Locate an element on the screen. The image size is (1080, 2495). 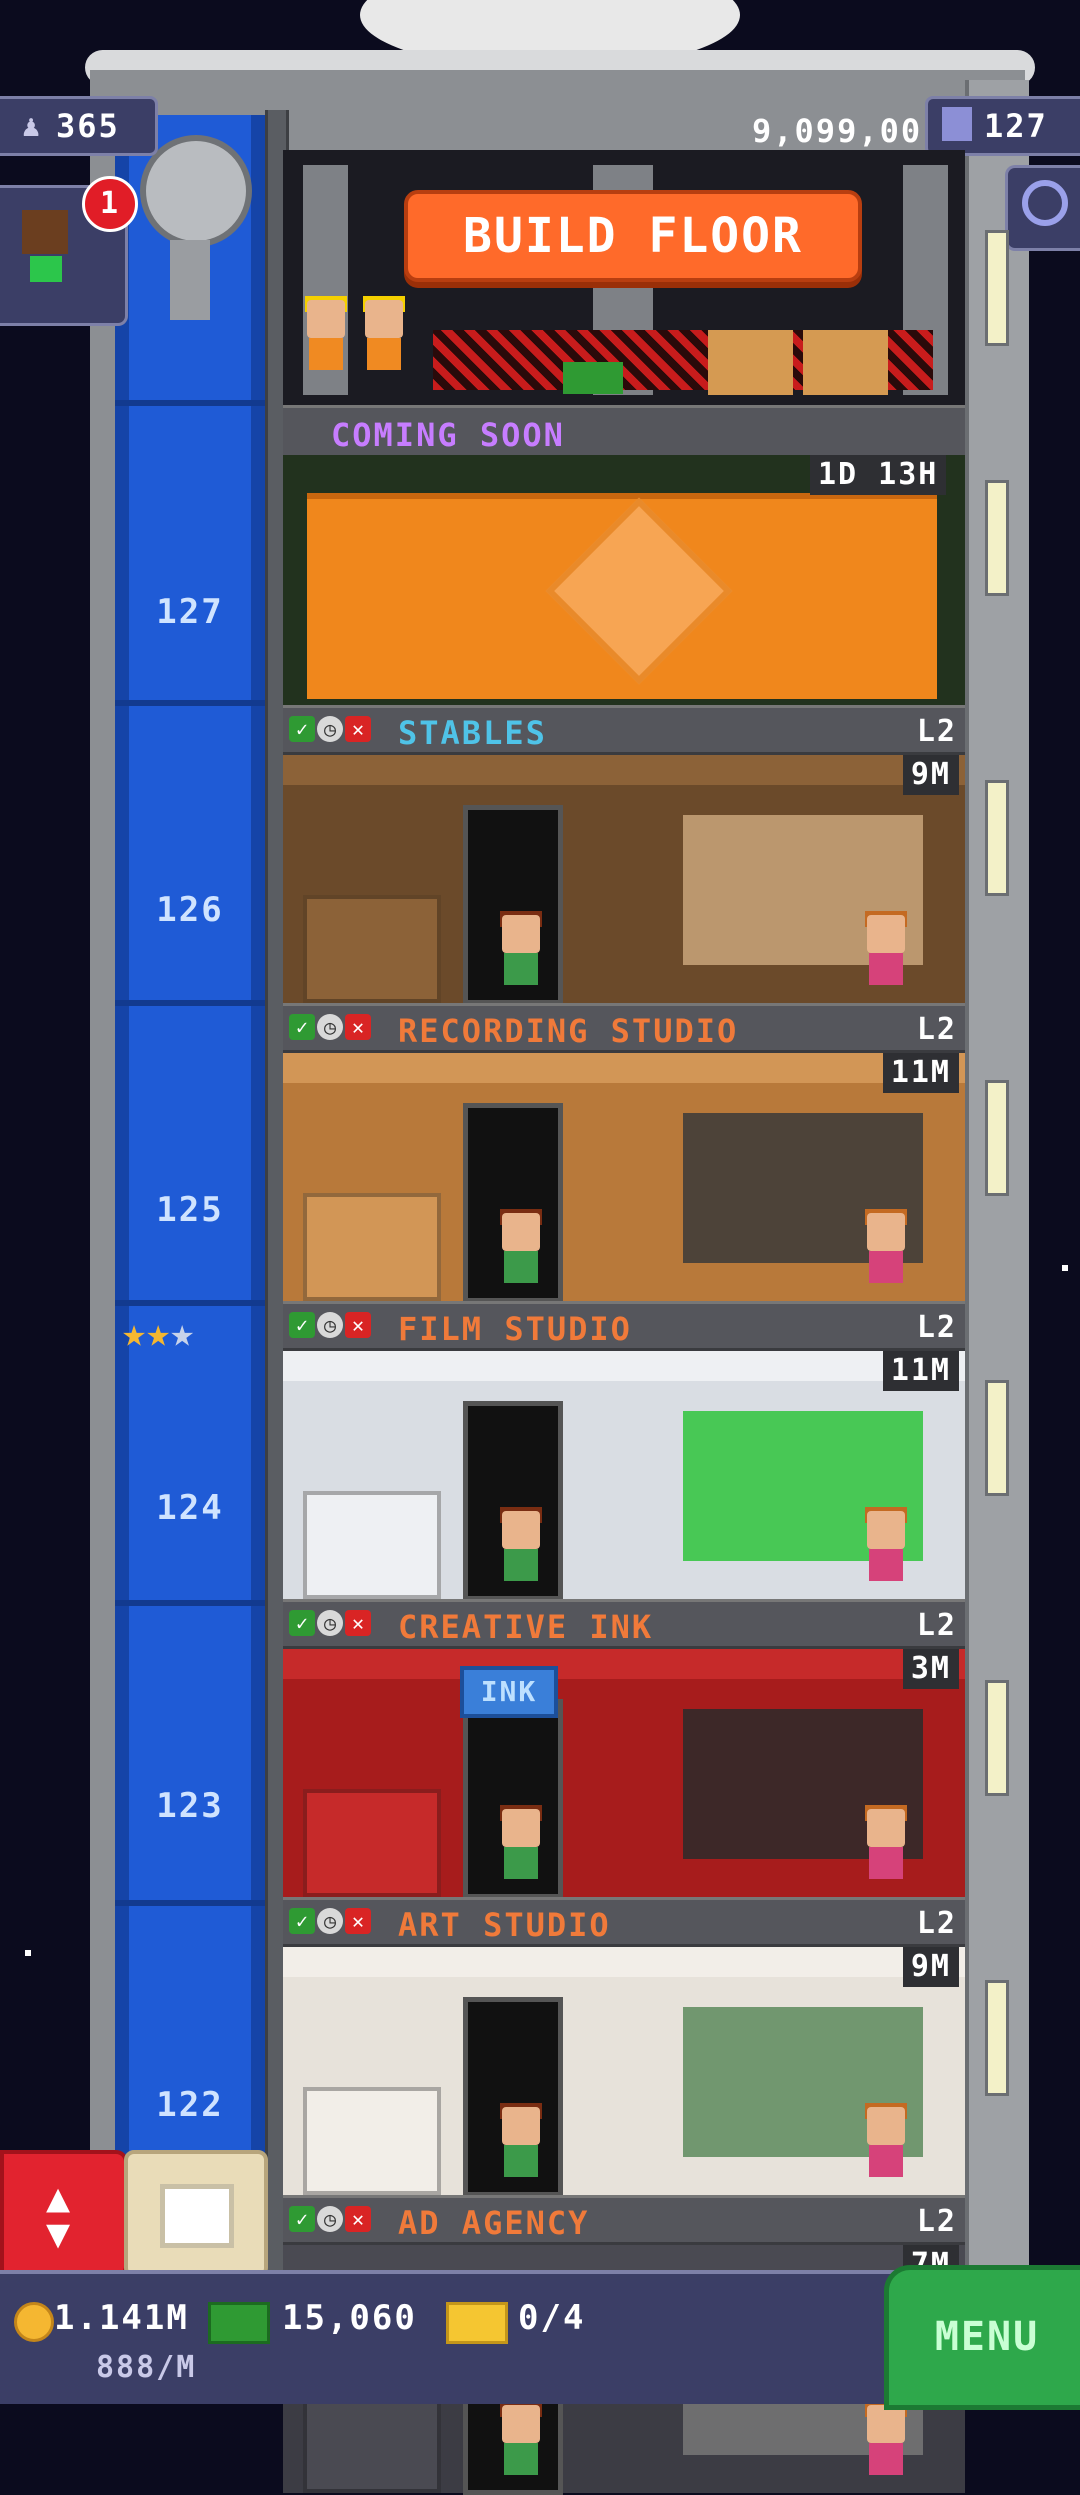
elevator-cable is located at coordinates (190, 280).